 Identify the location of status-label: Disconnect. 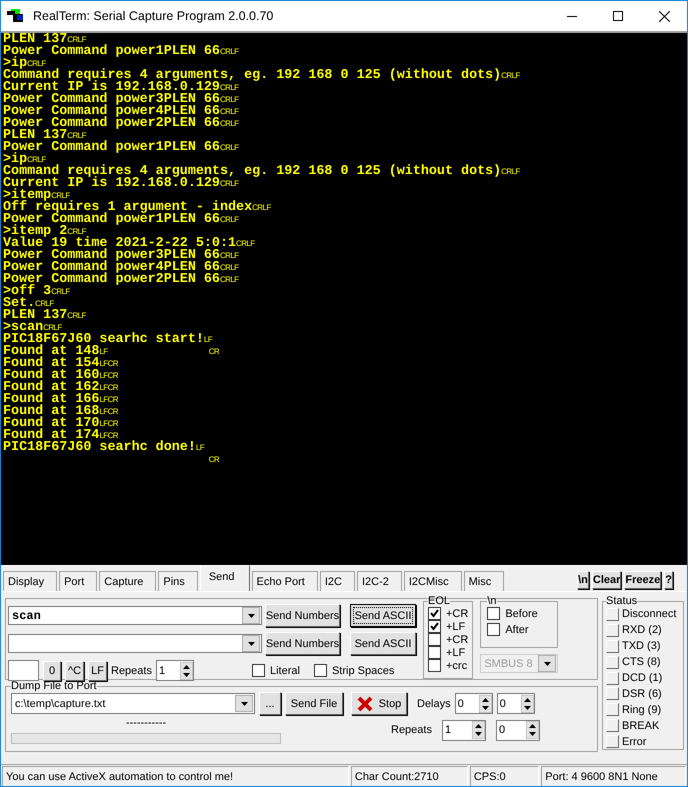
(649, 614).